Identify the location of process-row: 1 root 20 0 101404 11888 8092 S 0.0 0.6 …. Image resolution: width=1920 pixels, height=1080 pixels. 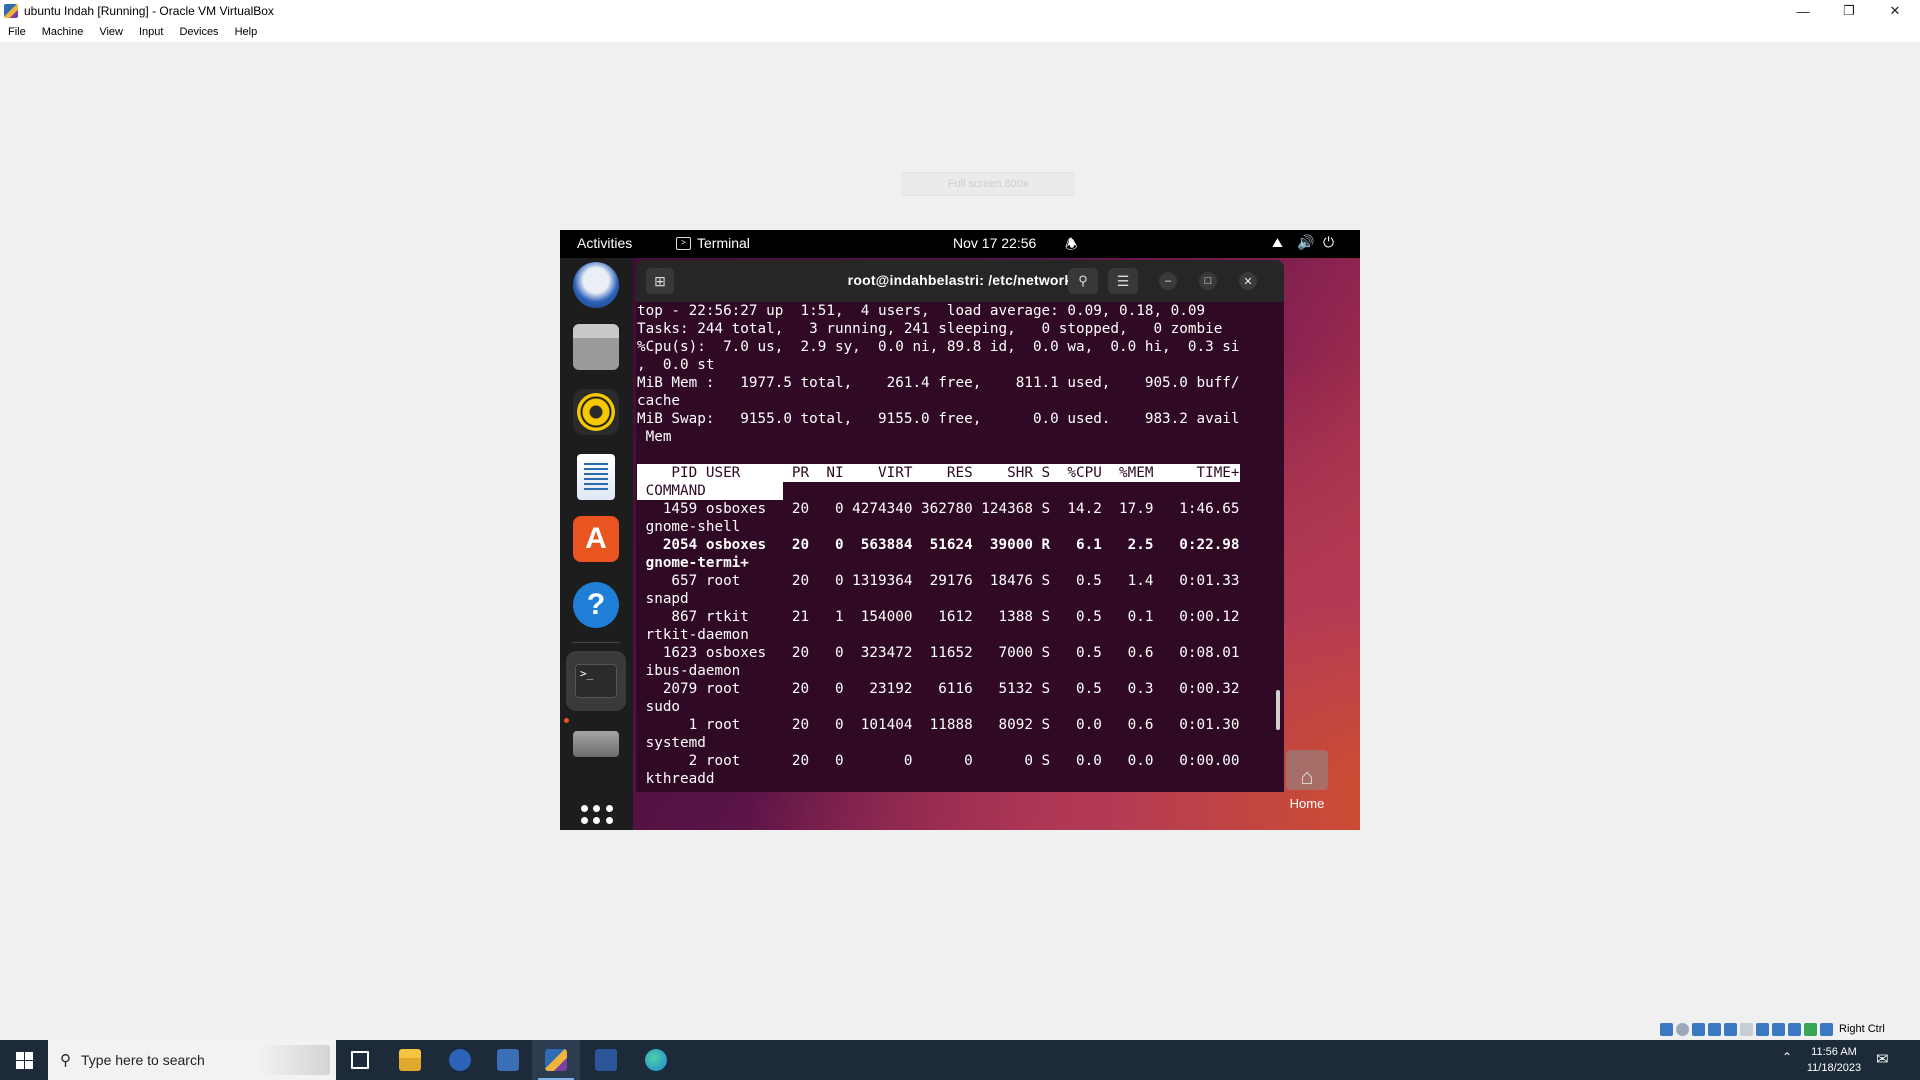
(938, 725).